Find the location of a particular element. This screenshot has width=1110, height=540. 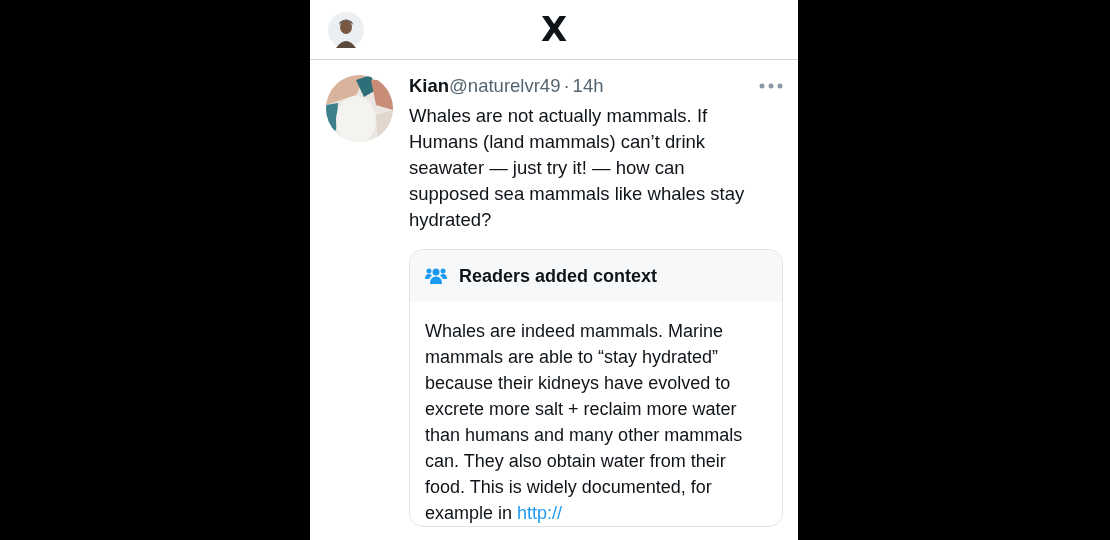

note-text: Whales are indeed mammals. Marine mammals are able to “stay hydrated” because their kidneys have evolved to excrete more salt + reclaim more water than humans and many other mammals can. They also obtain water from their food. This is widely documented, for example in http:// is located at coordinates (584, 422).